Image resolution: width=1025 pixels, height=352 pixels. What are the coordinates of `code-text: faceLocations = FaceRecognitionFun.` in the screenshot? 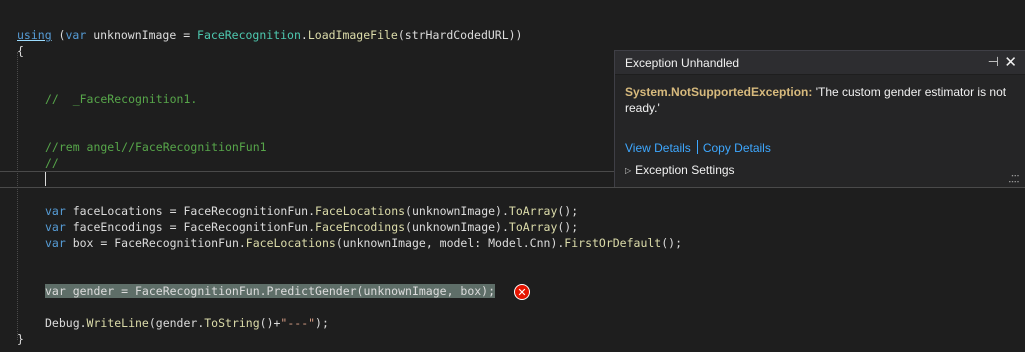 It's located at (190, 211).